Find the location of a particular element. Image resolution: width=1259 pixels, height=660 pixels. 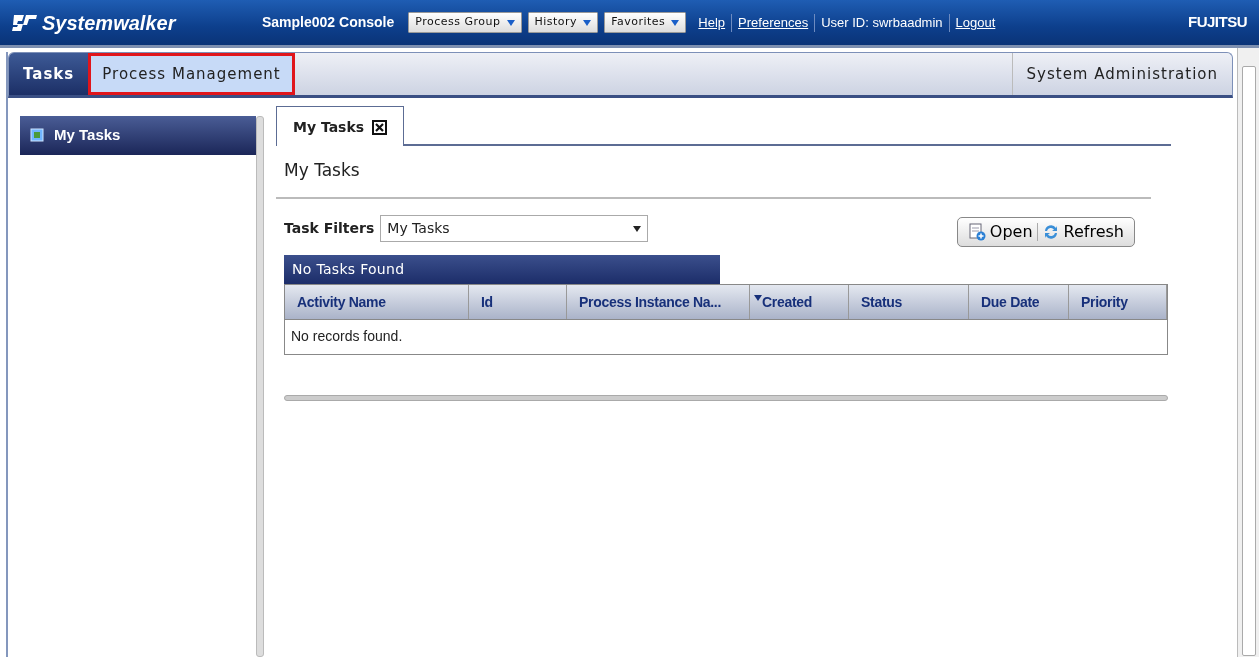

column-header: Status is located at coordinates (909, 301).